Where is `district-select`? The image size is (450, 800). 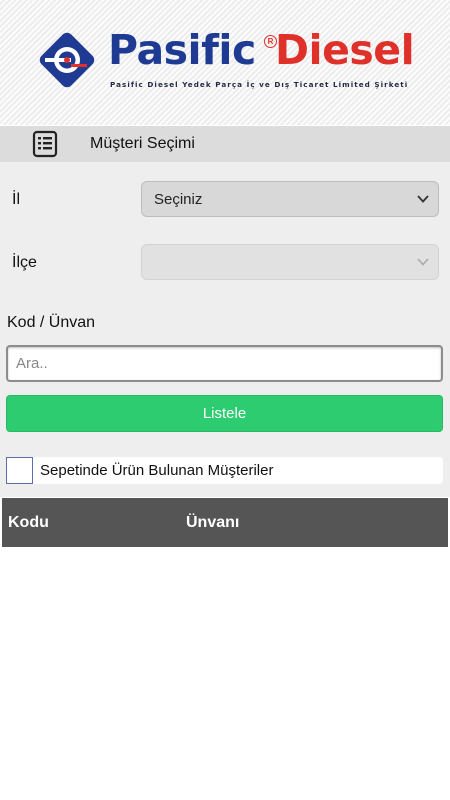
district-select is located at coordinates (290, 262).